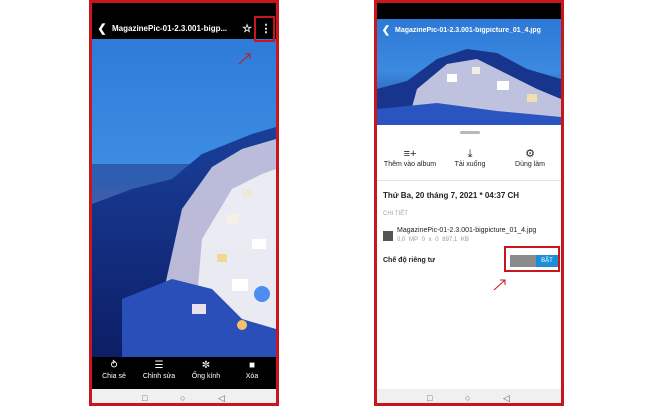 The height and width of the screenshot is (406, 650). I want to click on details-header: CHI TIẾT, so click(395, 214).